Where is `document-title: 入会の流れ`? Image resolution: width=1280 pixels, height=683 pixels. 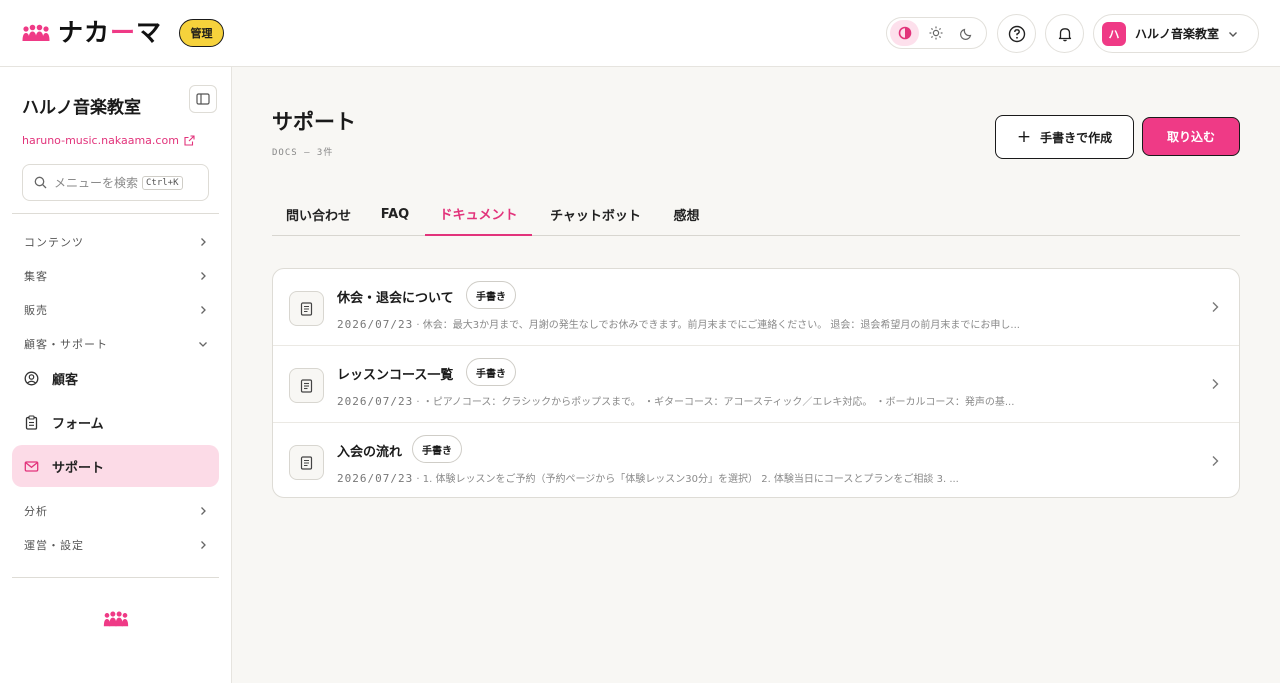
document-title: 入会の流れ is located at coordinates (370, 452).